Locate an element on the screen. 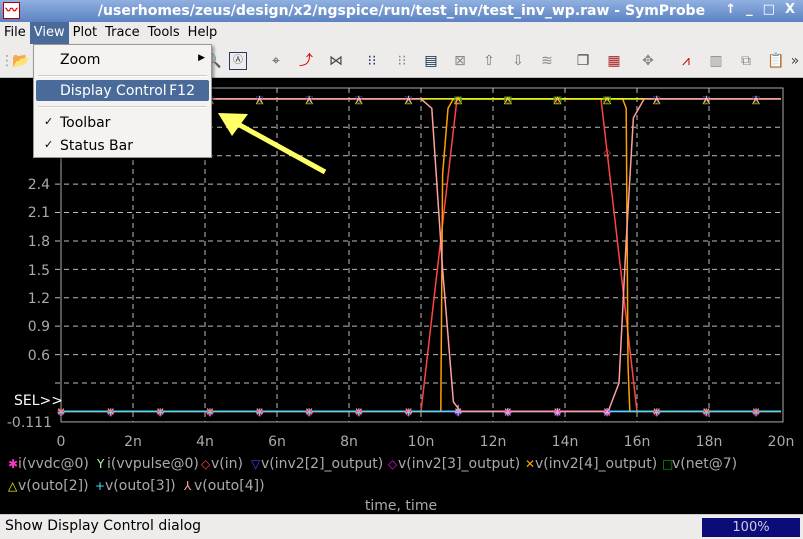 This screenshot has height=539, width=803. menu-file: File is located at coordinates (15, 33).